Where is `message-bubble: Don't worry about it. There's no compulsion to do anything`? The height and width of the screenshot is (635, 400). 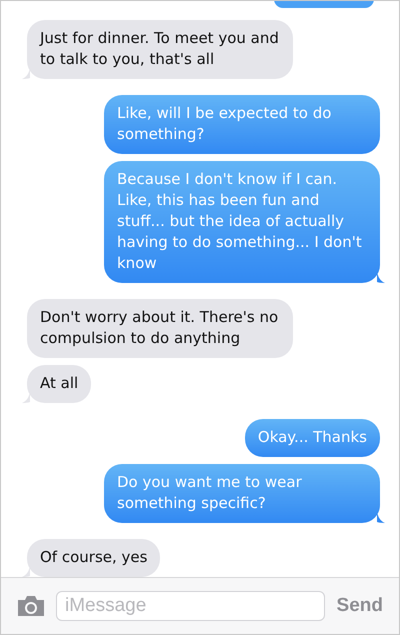
message-bubble: Don't worry about it. There's no compulsion to do anything is located at coordinates (160, 328).